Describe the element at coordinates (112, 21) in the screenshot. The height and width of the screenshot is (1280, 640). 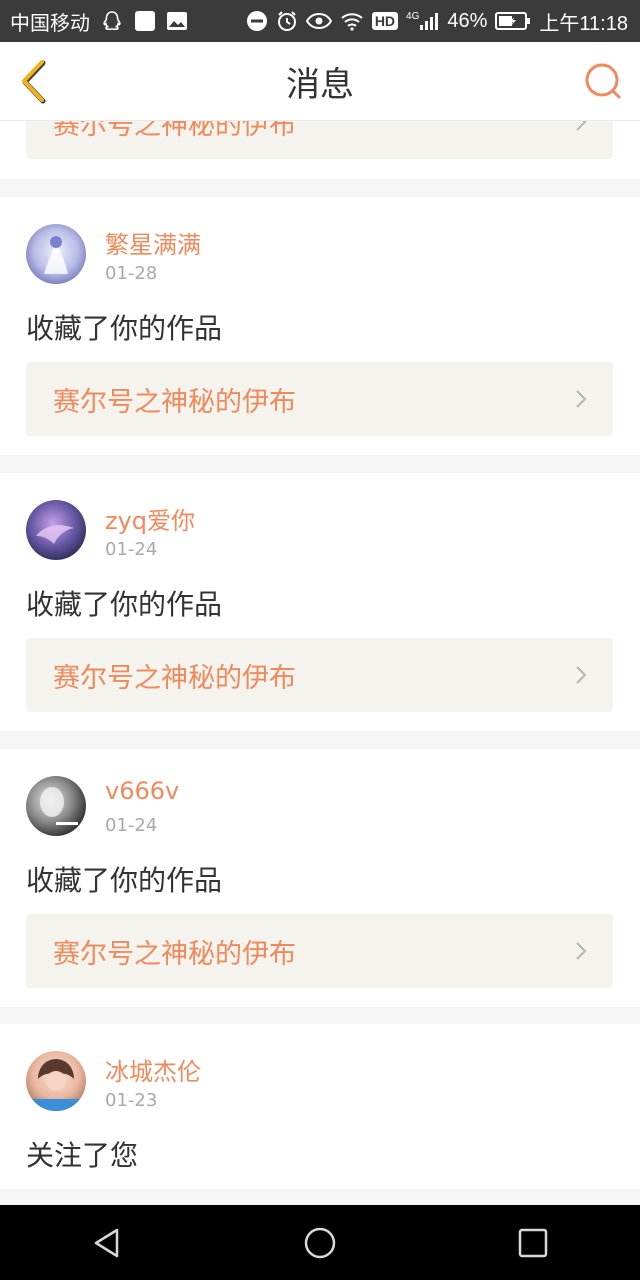
I see `qq-icon` at that location.